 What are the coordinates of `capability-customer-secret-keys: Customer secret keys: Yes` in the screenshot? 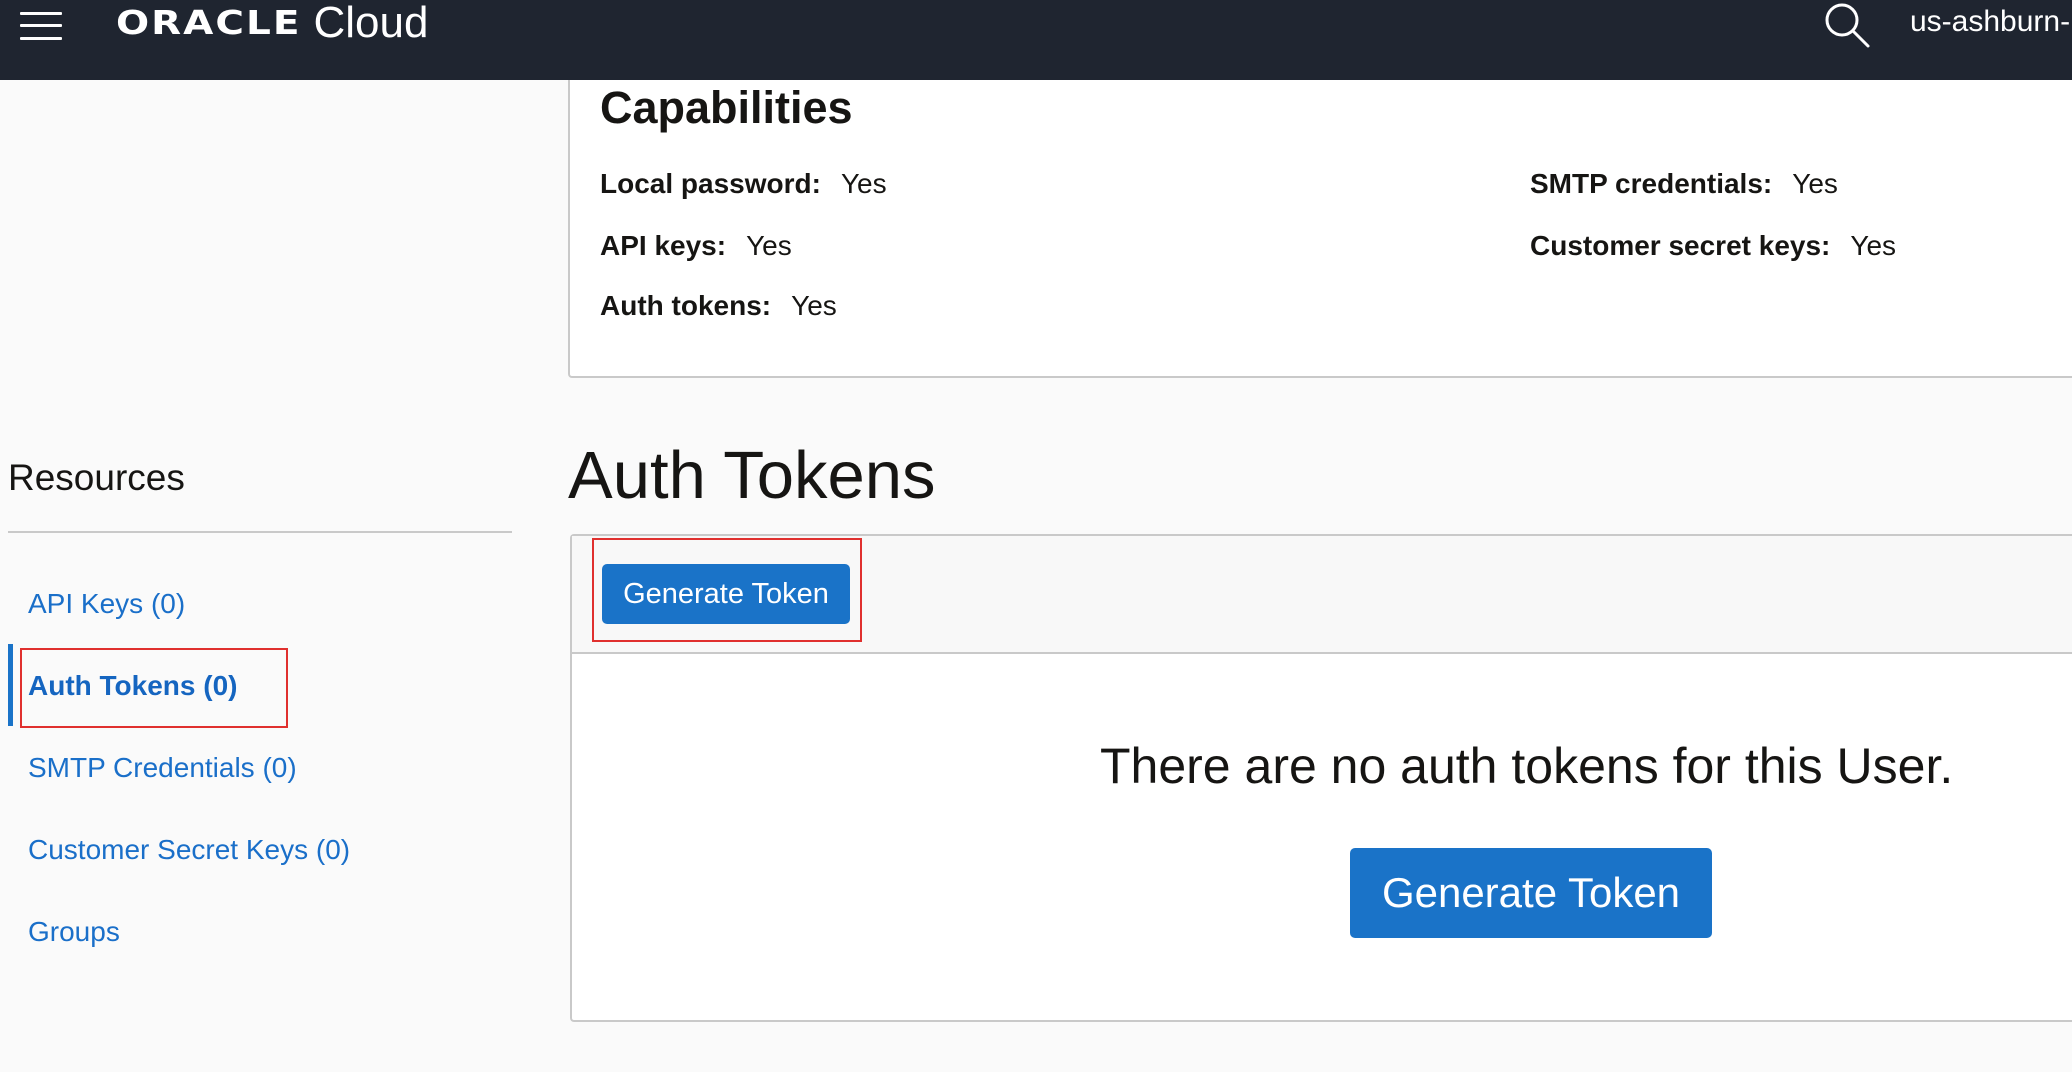 It's located at (1713, 246).